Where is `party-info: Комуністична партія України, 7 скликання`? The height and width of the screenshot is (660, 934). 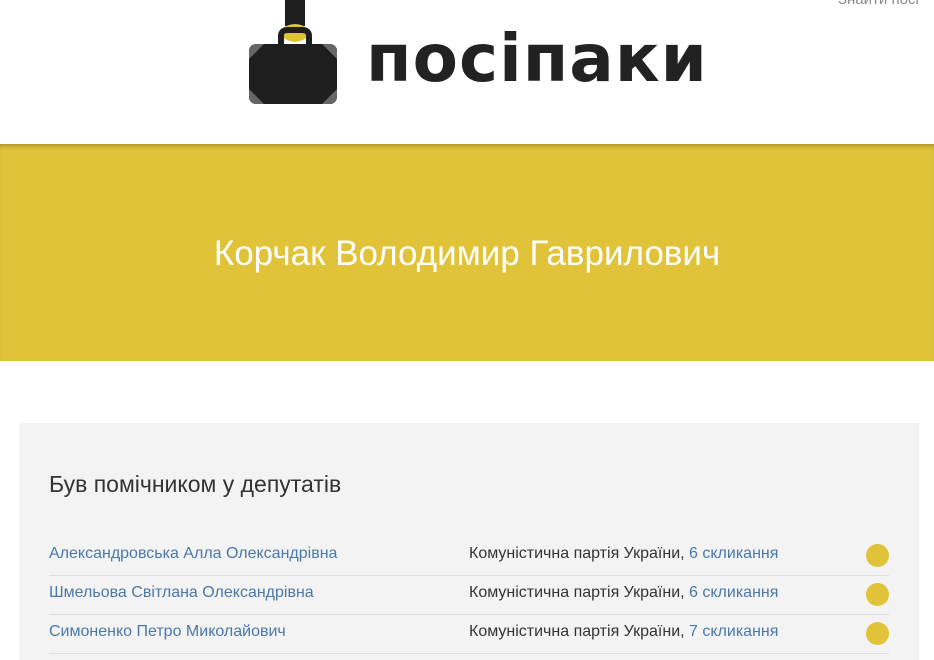 party-info: Комуністична партія України, 7 скликання is located at coordinates (623, 632).